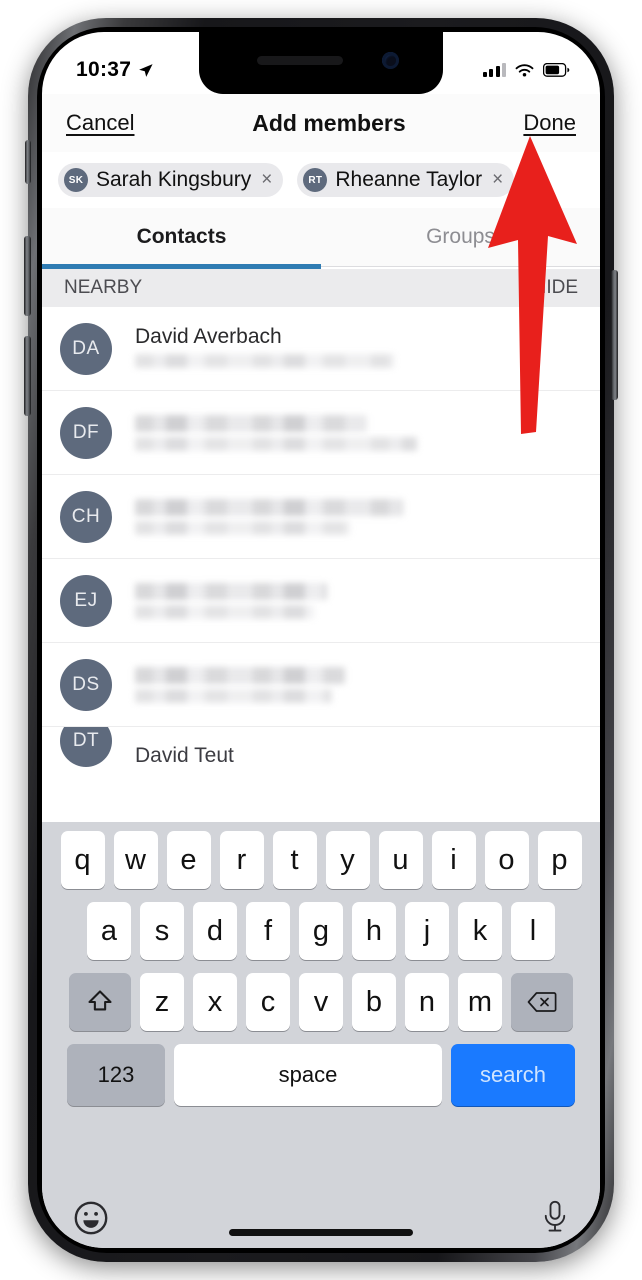  What do you see at coordinates (549, 123) in the screenshot?
I see `done-button: Done` at bounding box center [549, 123].